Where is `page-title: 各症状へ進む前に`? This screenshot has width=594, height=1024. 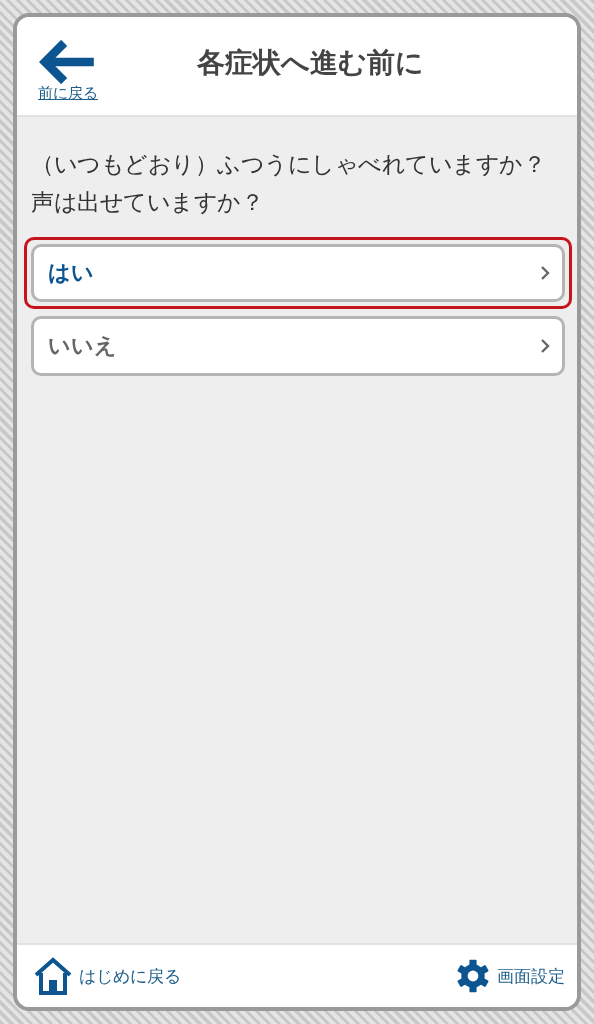
page-title: 各症状へ進む前に is located at coordinates (310, 63).